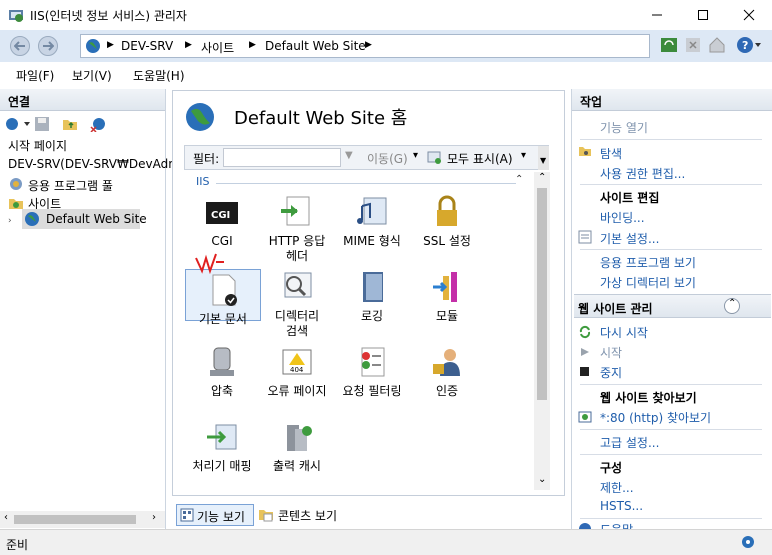 This screenshot has width=772, height=555. What do you see at coordinates (297, 446) in the screenshot?
I see `feature-output-cache: 출력 캐시` at bounding box center [297, 446].